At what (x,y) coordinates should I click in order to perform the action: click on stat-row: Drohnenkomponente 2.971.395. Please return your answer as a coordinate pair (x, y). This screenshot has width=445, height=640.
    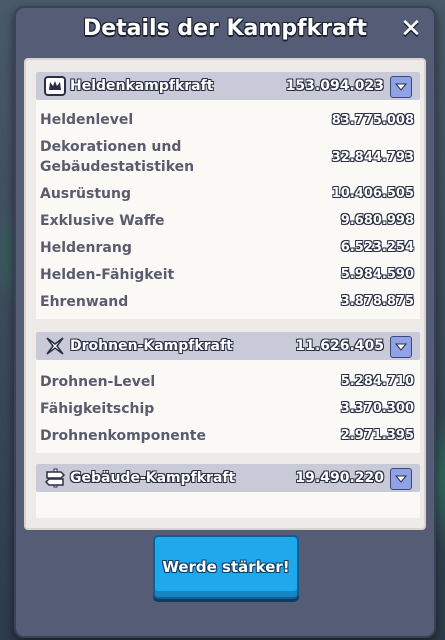
    Looking at the image, I should click on (228, 435).